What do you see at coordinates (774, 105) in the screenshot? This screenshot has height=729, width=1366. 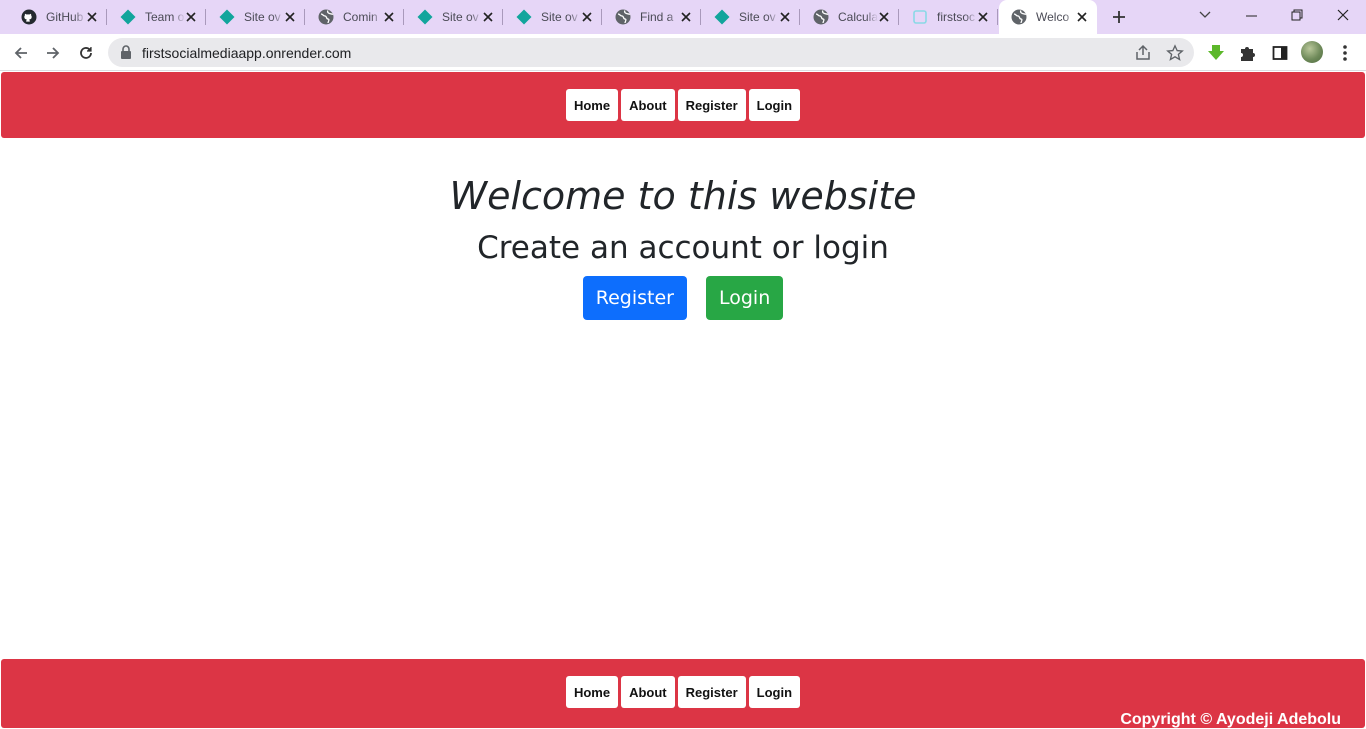 I see `nav-login-link: Login` at bounding box center [774, 105].